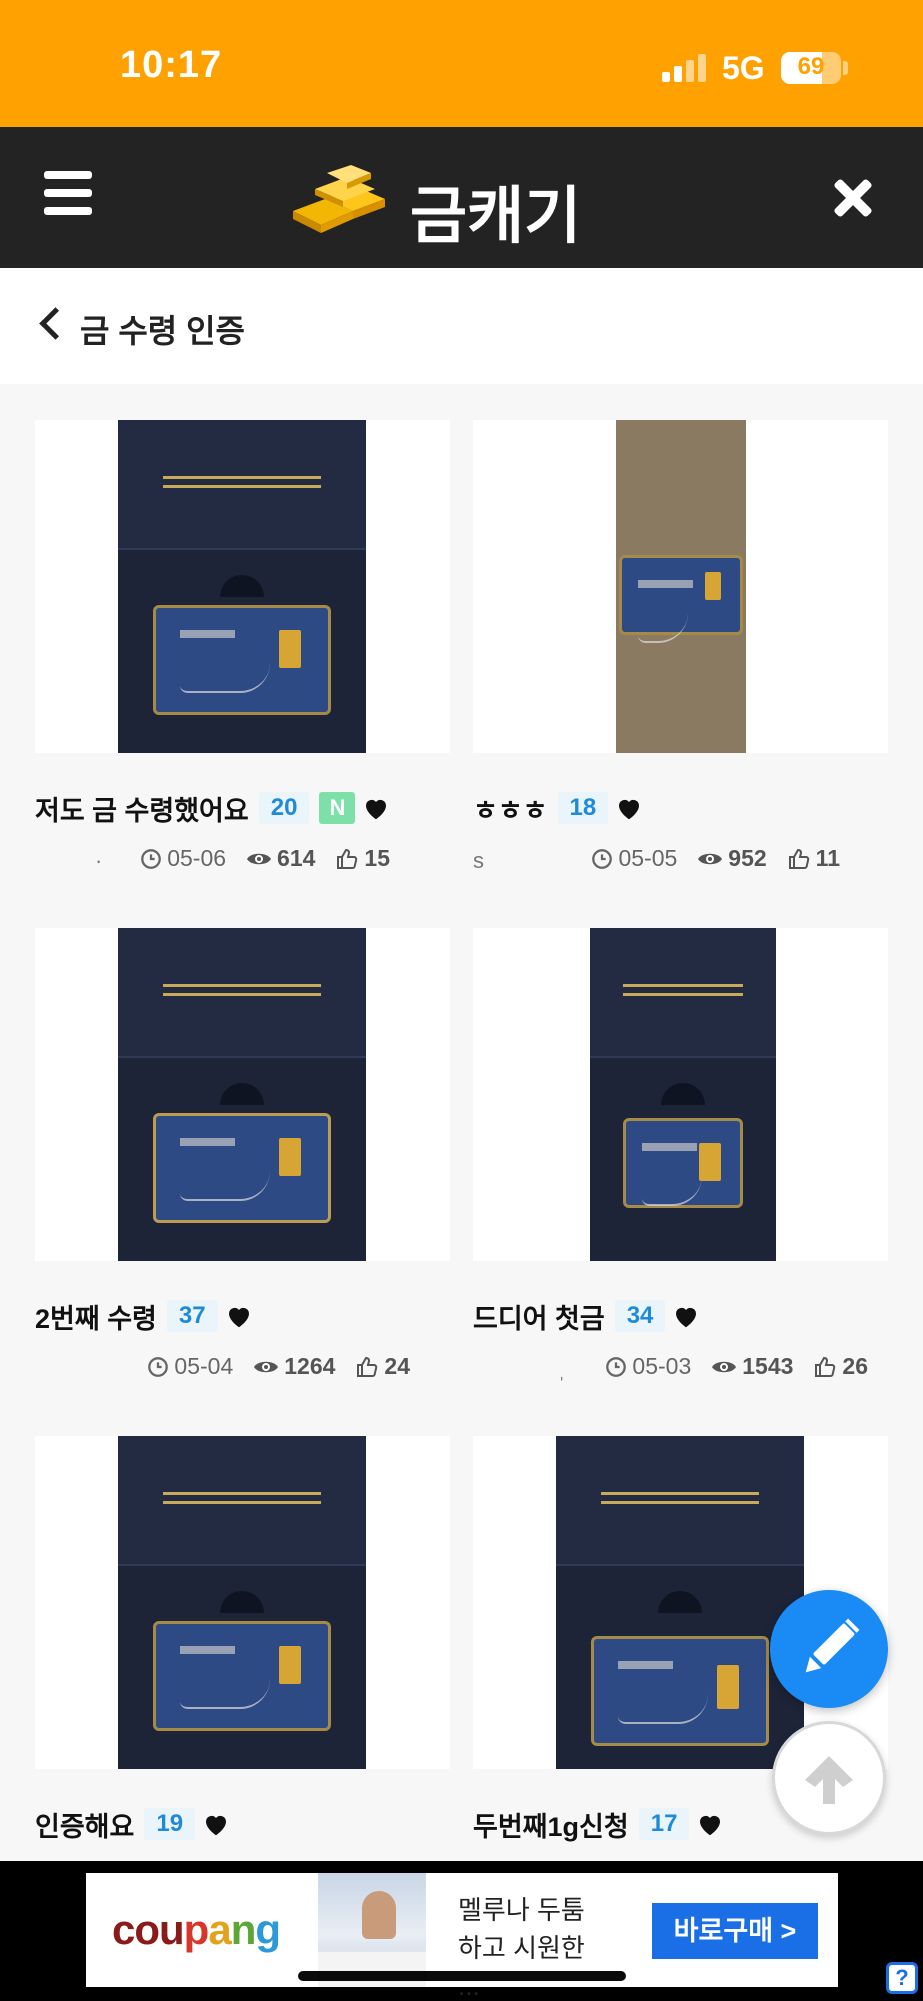 The width and height of the screenshot is (923, 2001). What do you see at coordinates (743, 68) in the screenshot?
I see `network-type: 5G` at bounding box center [743, 68].